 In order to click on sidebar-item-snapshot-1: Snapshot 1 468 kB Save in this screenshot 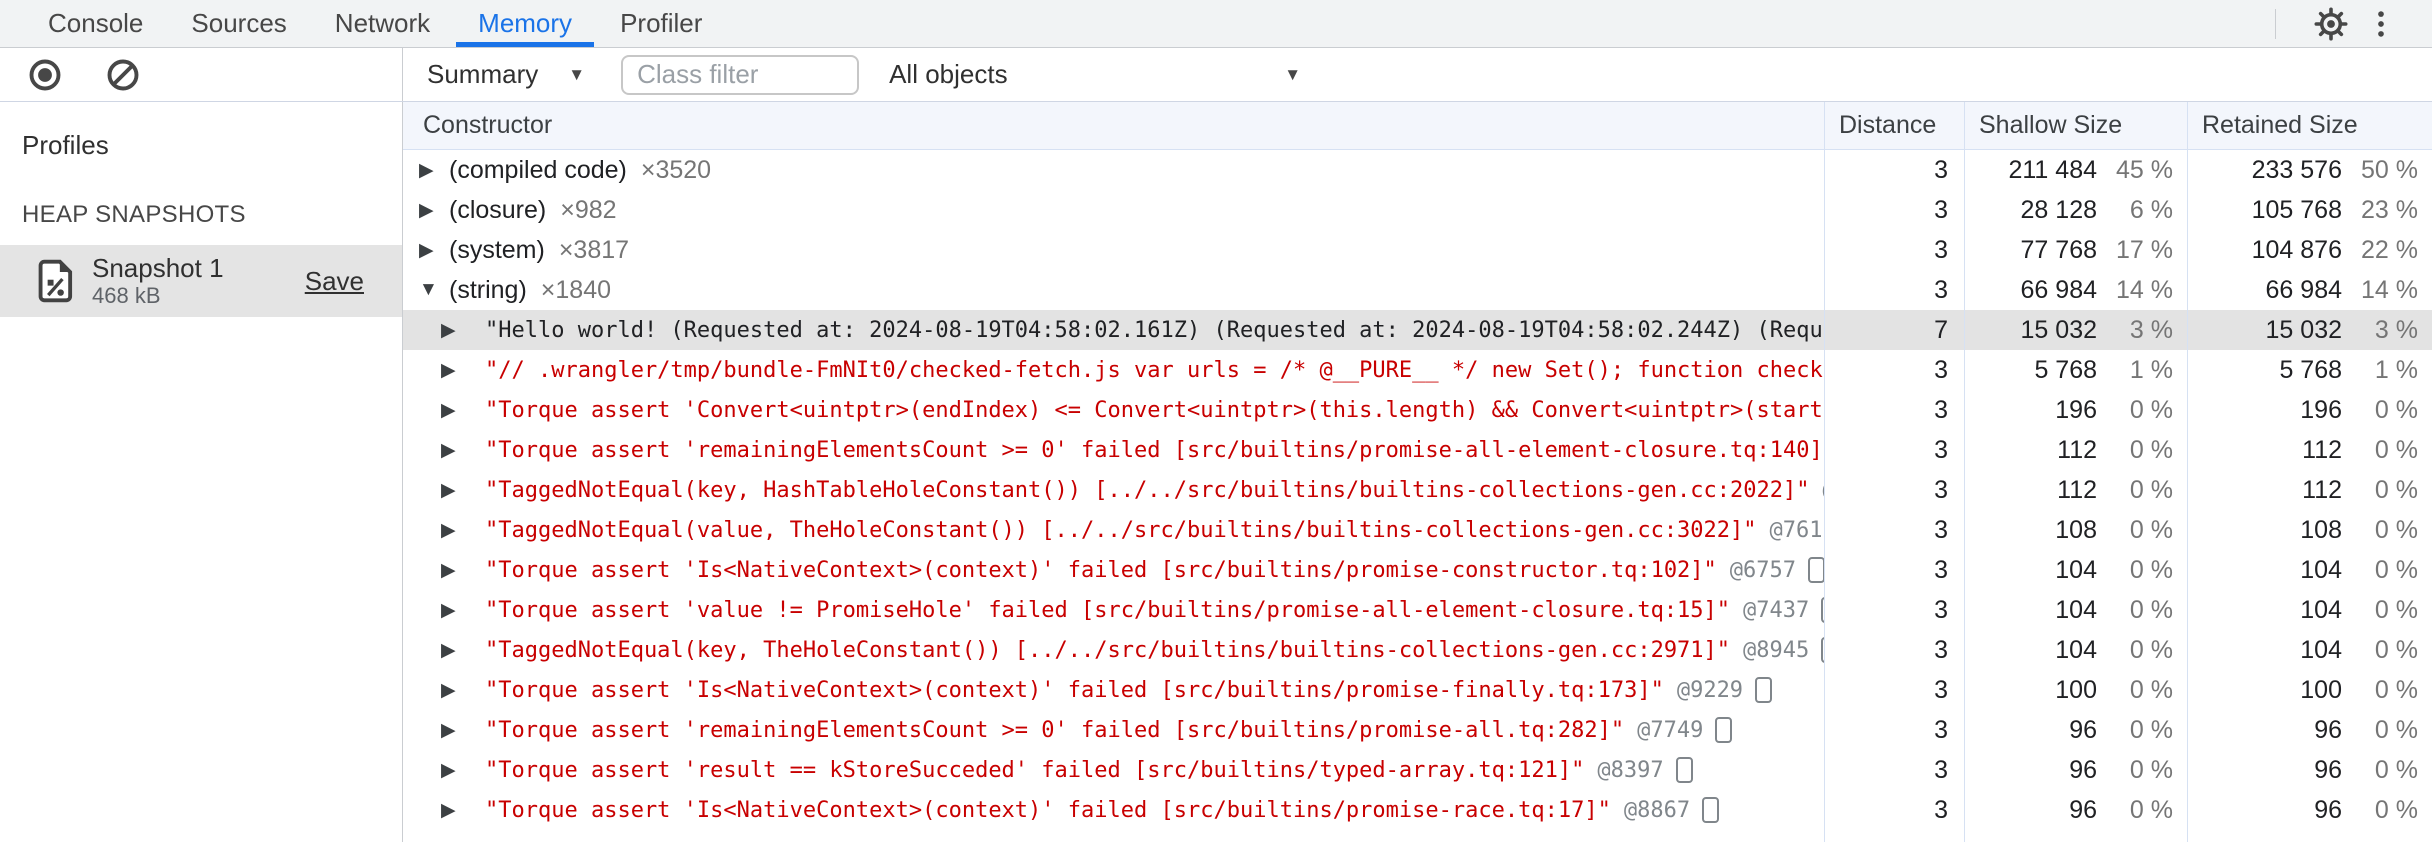, I will do `click(201, 281)`.